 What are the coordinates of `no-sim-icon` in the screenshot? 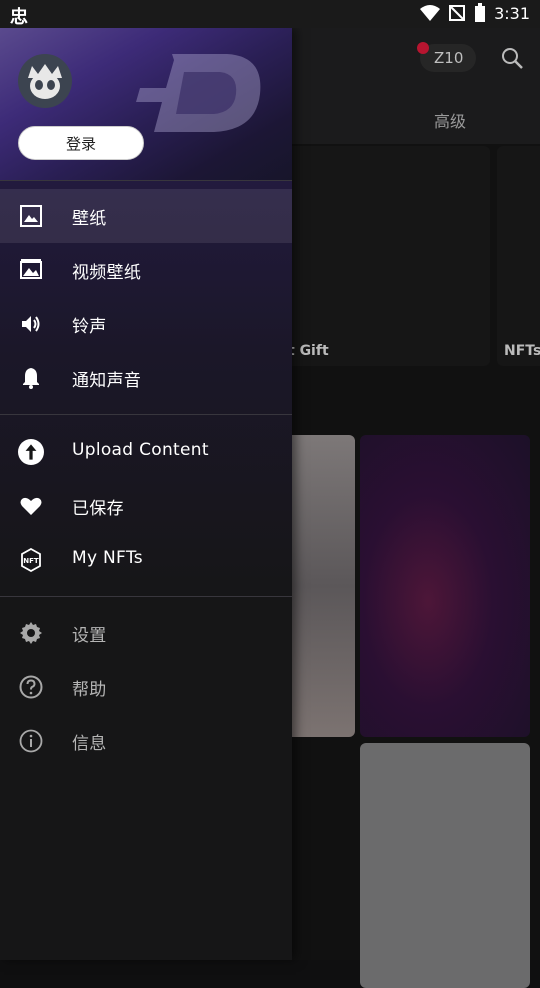 It's located at (457, 13).